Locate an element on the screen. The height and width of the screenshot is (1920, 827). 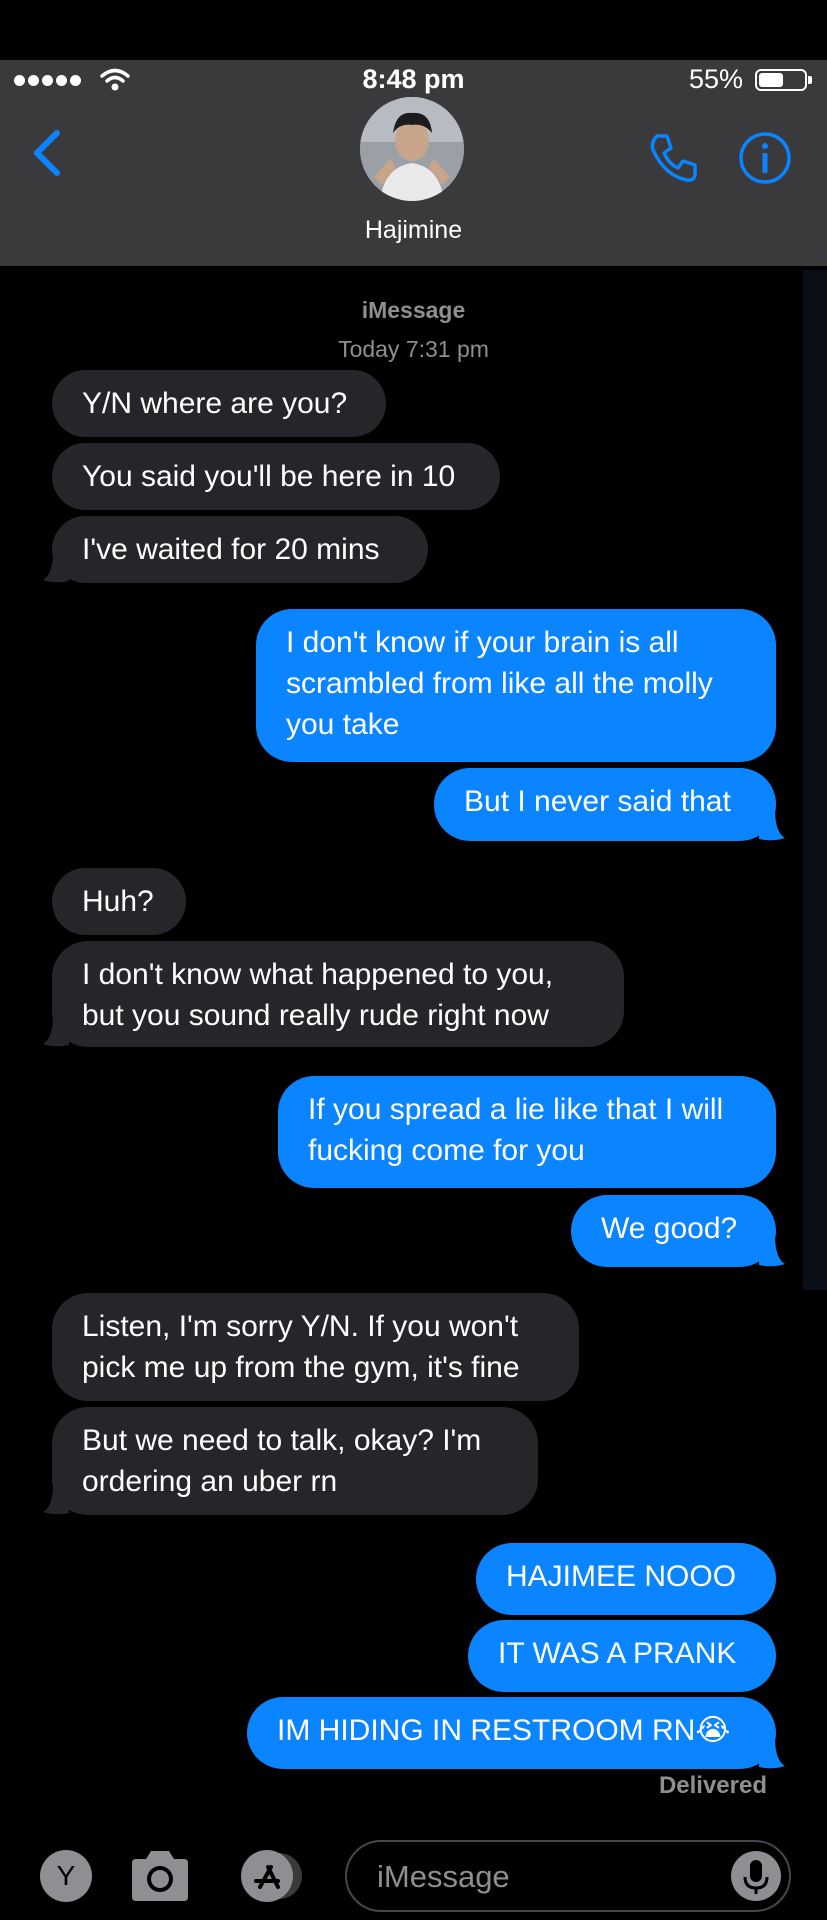
message-text: pick me up from the gym, it's fine is located at coordinates (301, 1367).